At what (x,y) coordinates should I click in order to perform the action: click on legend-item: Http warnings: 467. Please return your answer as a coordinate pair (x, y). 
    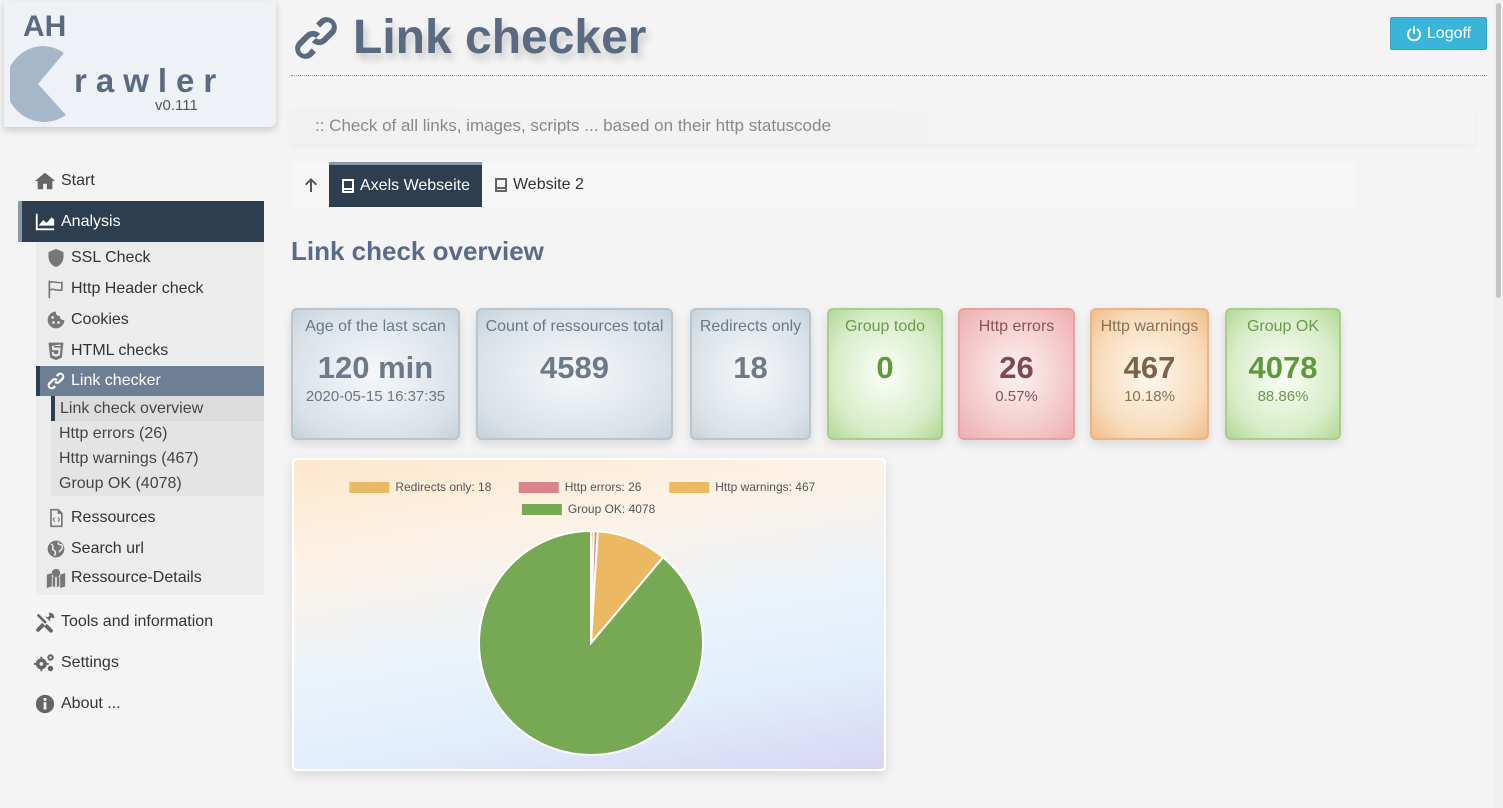
    Looking at the image, I should click on (742, 487).